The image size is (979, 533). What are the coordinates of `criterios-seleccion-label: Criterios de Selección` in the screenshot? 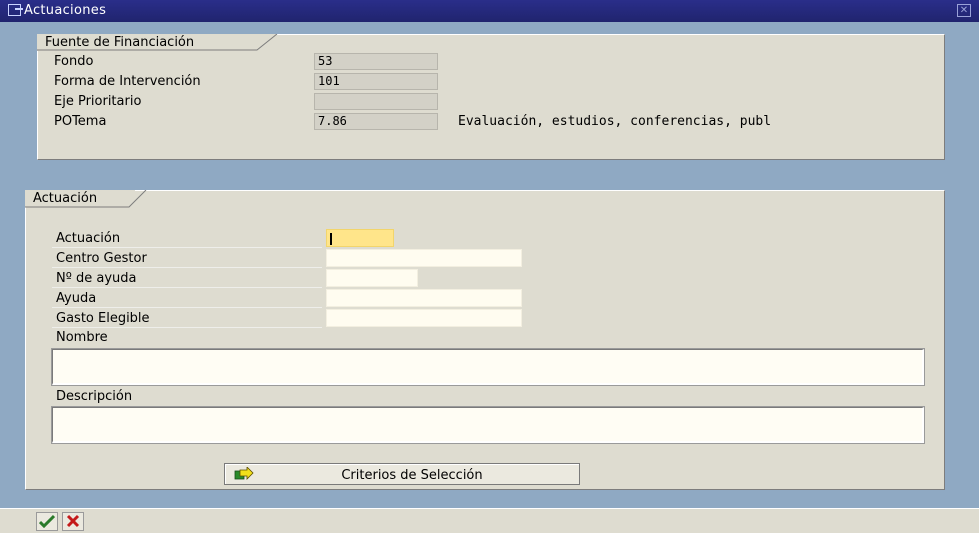 It's located at (412, 475).